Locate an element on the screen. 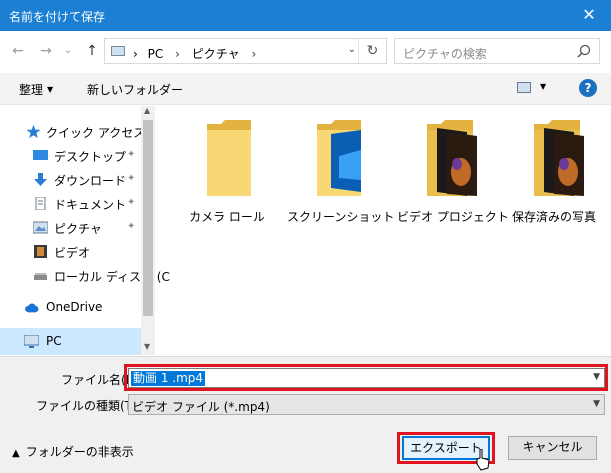 This screenshot has height=473, width=611. cloud-icon is located at coordinates (32, 308).